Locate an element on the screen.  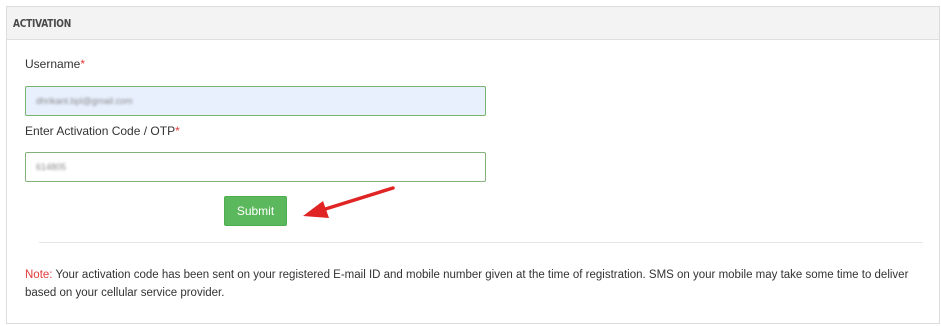
username-label: Username* is located at coordinates (55, 64).